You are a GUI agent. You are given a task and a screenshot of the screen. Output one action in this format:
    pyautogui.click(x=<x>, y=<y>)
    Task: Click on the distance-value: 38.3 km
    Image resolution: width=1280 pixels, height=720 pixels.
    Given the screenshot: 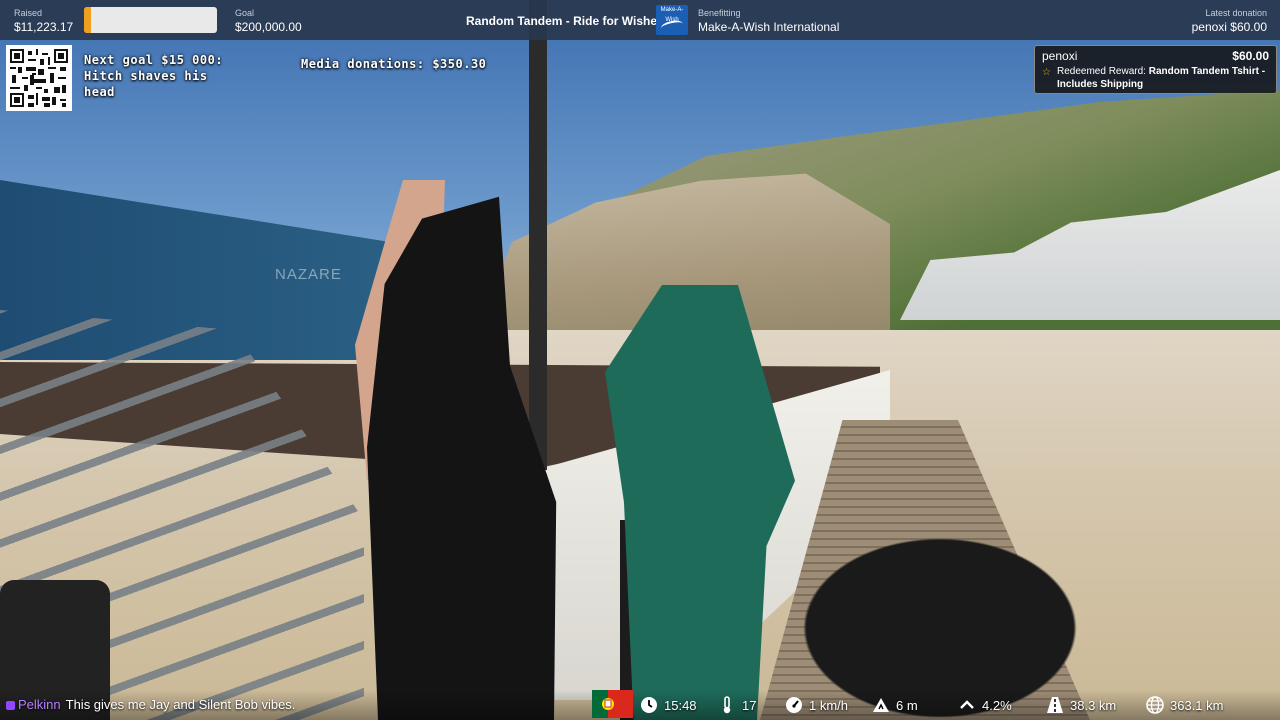 What is the action you would take?
    pyautogui.click(x=1093, y=705)
    